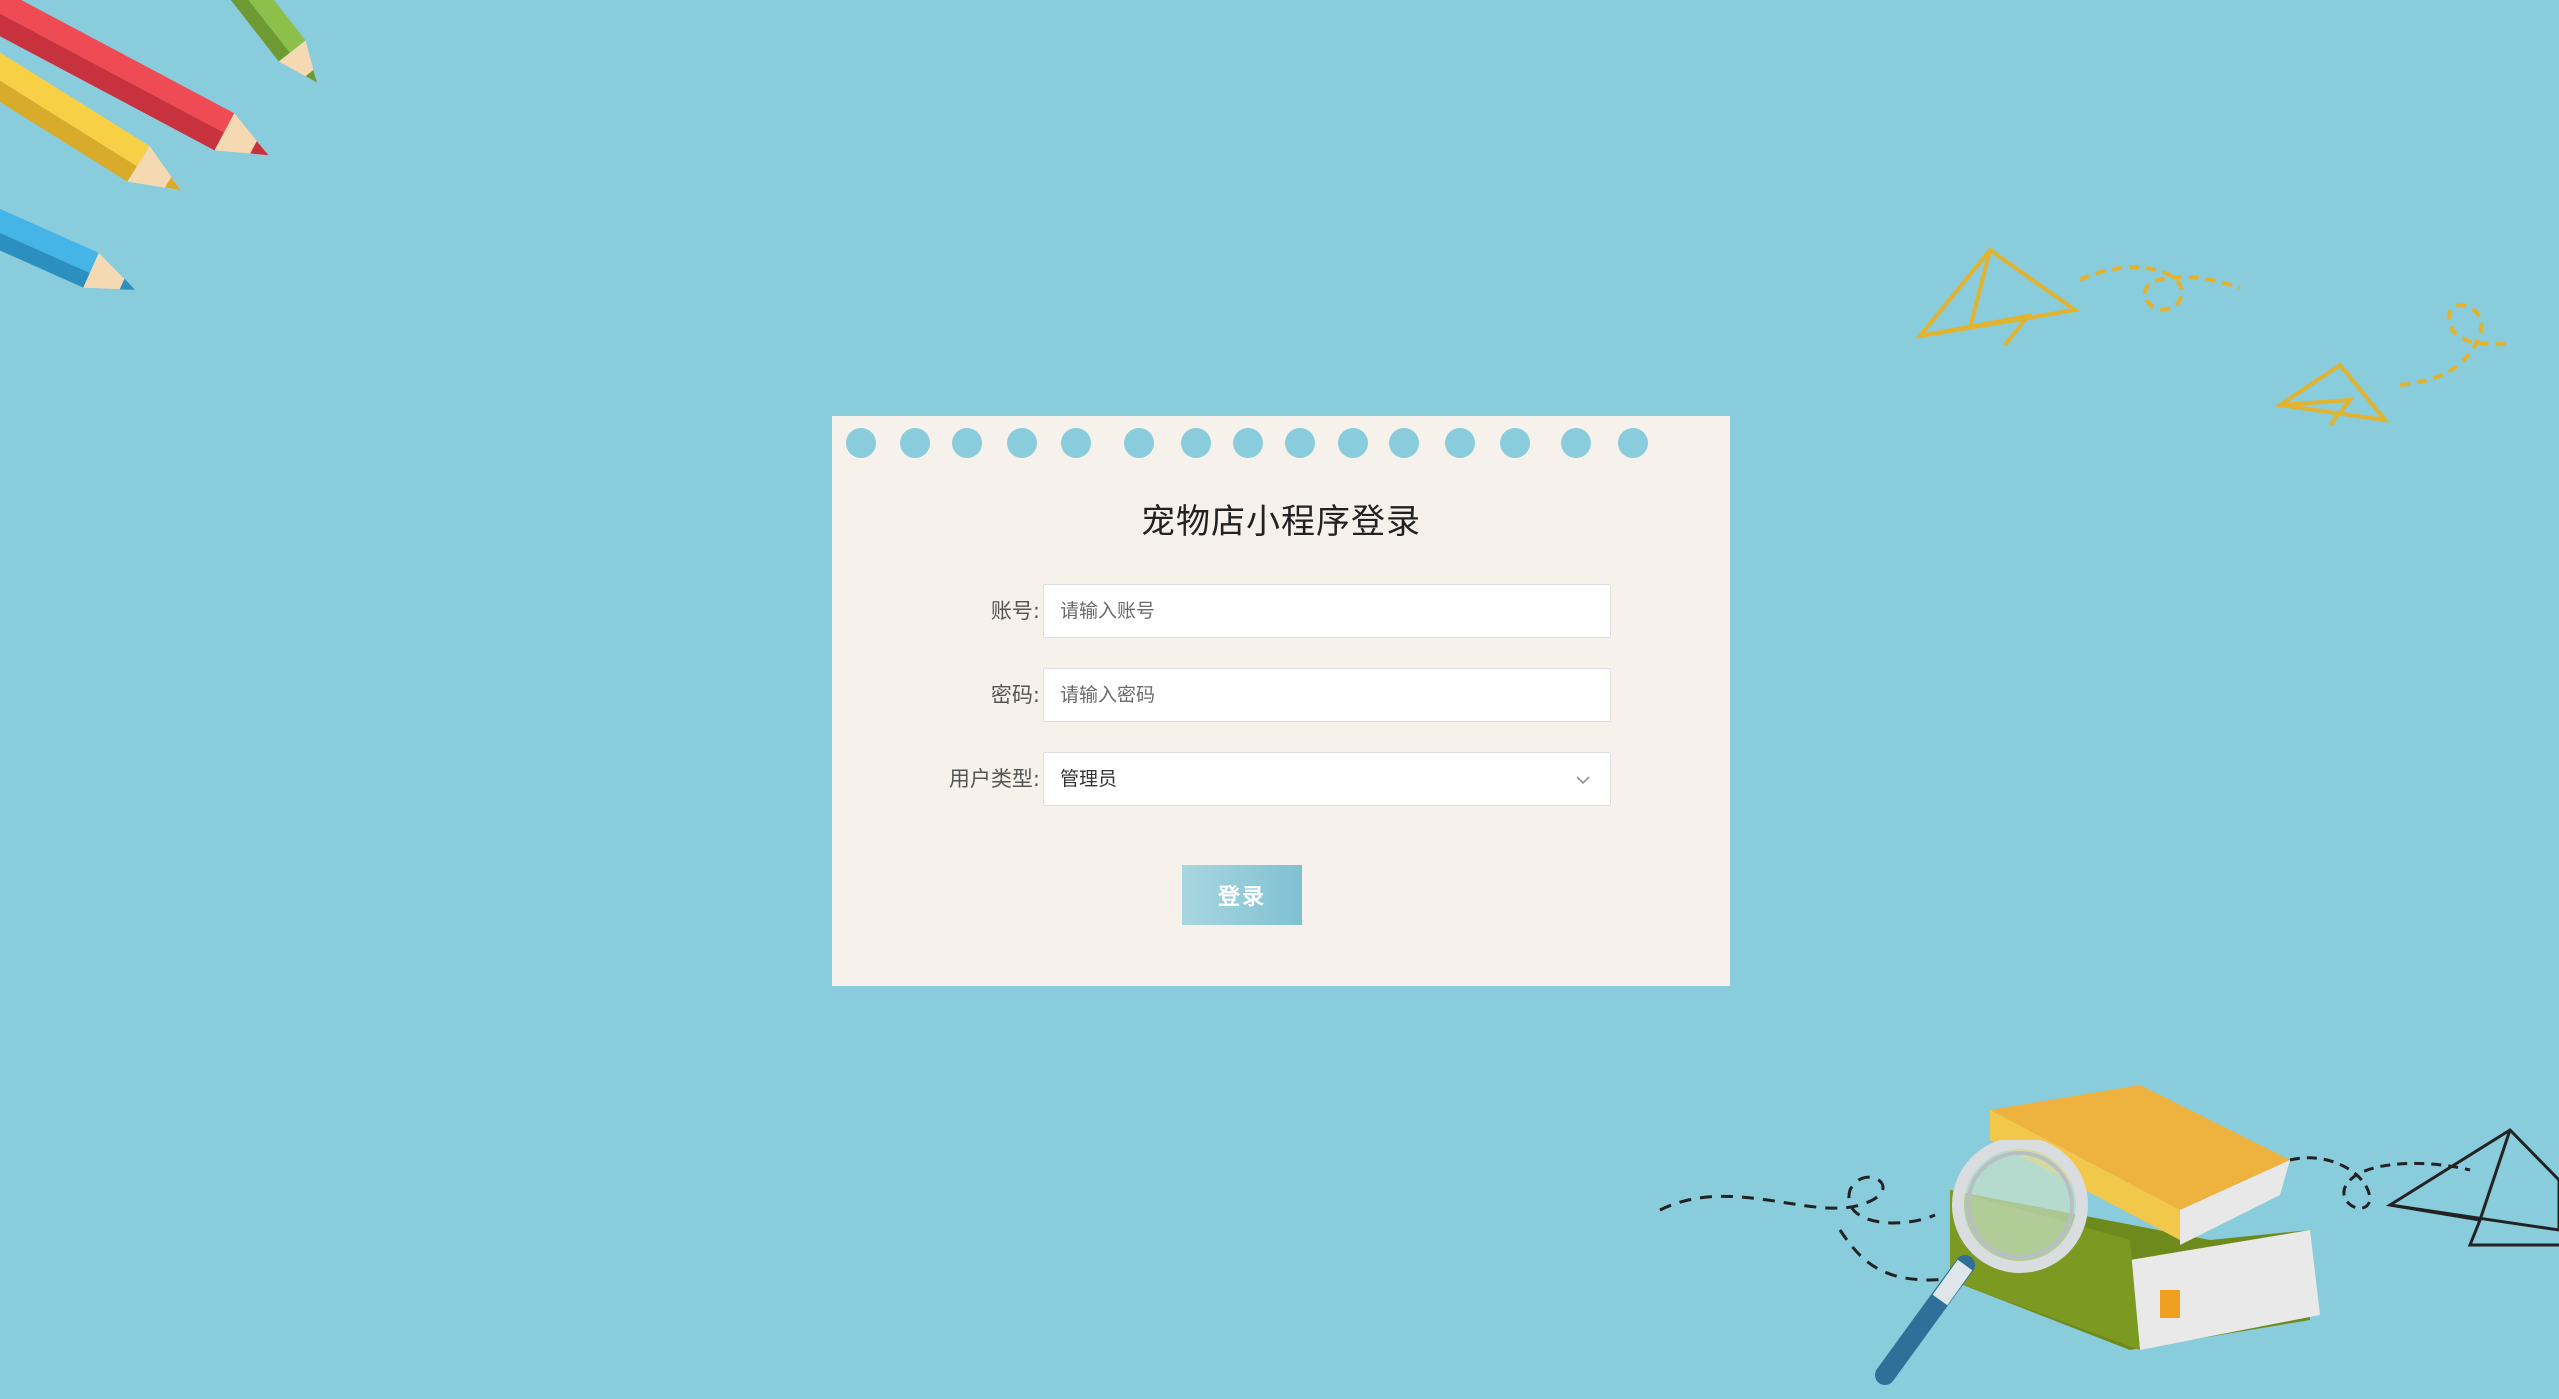  I want to click on password-row: 密码:, so click(1281, 695).